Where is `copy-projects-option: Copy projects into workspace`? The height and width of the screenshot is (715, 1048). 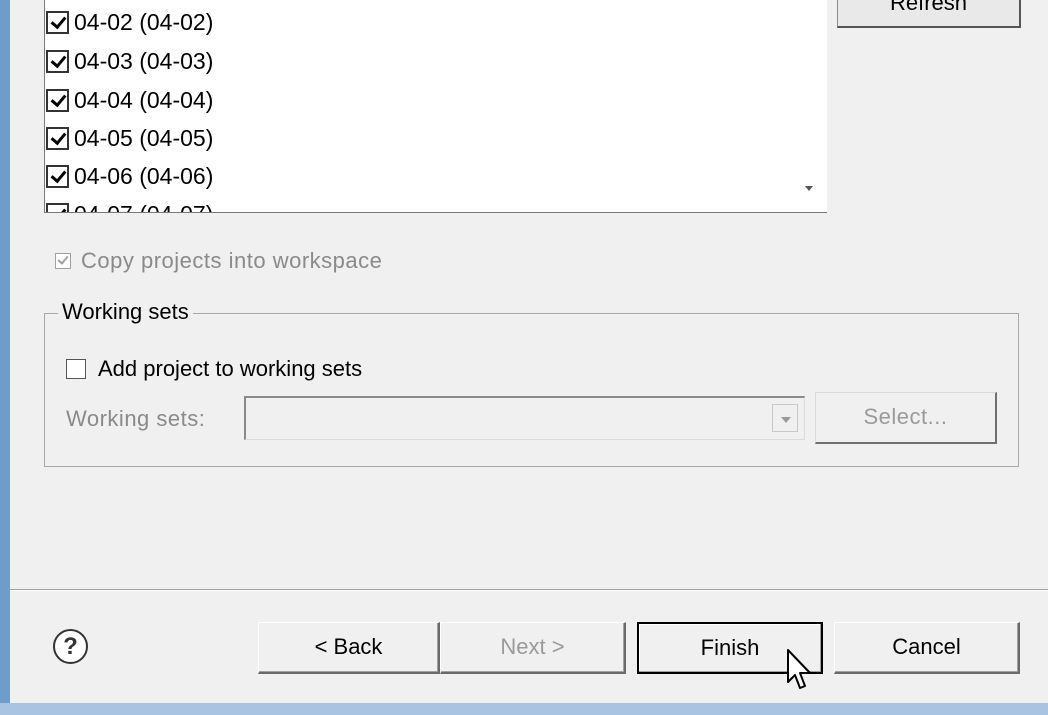 copy-projects-option: Copy projects into workspace is located at coordinates (218, 261).